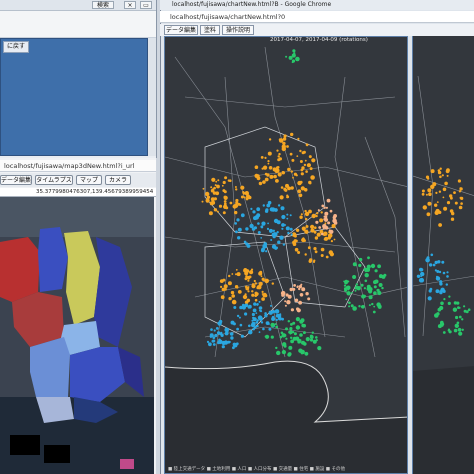 The height and width of the screenshot is (474, 474). Describe the element at coordinates (78, 24) in the screenshot. I see `top-left-toolbar-strip` at that location.